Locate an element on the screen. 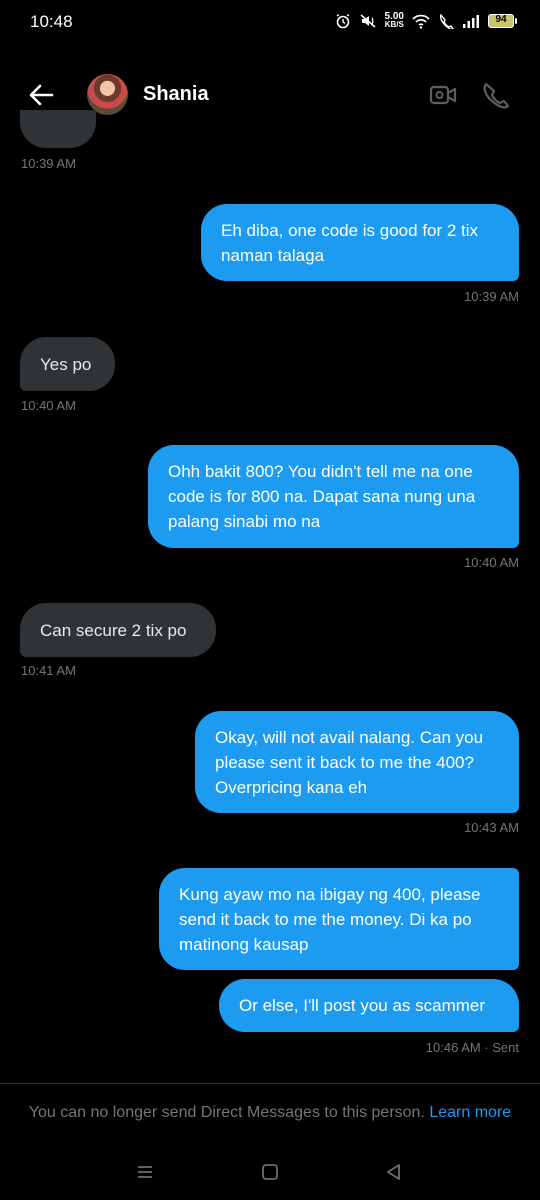  back-arrow-icon is located at coordinates (41, 95).